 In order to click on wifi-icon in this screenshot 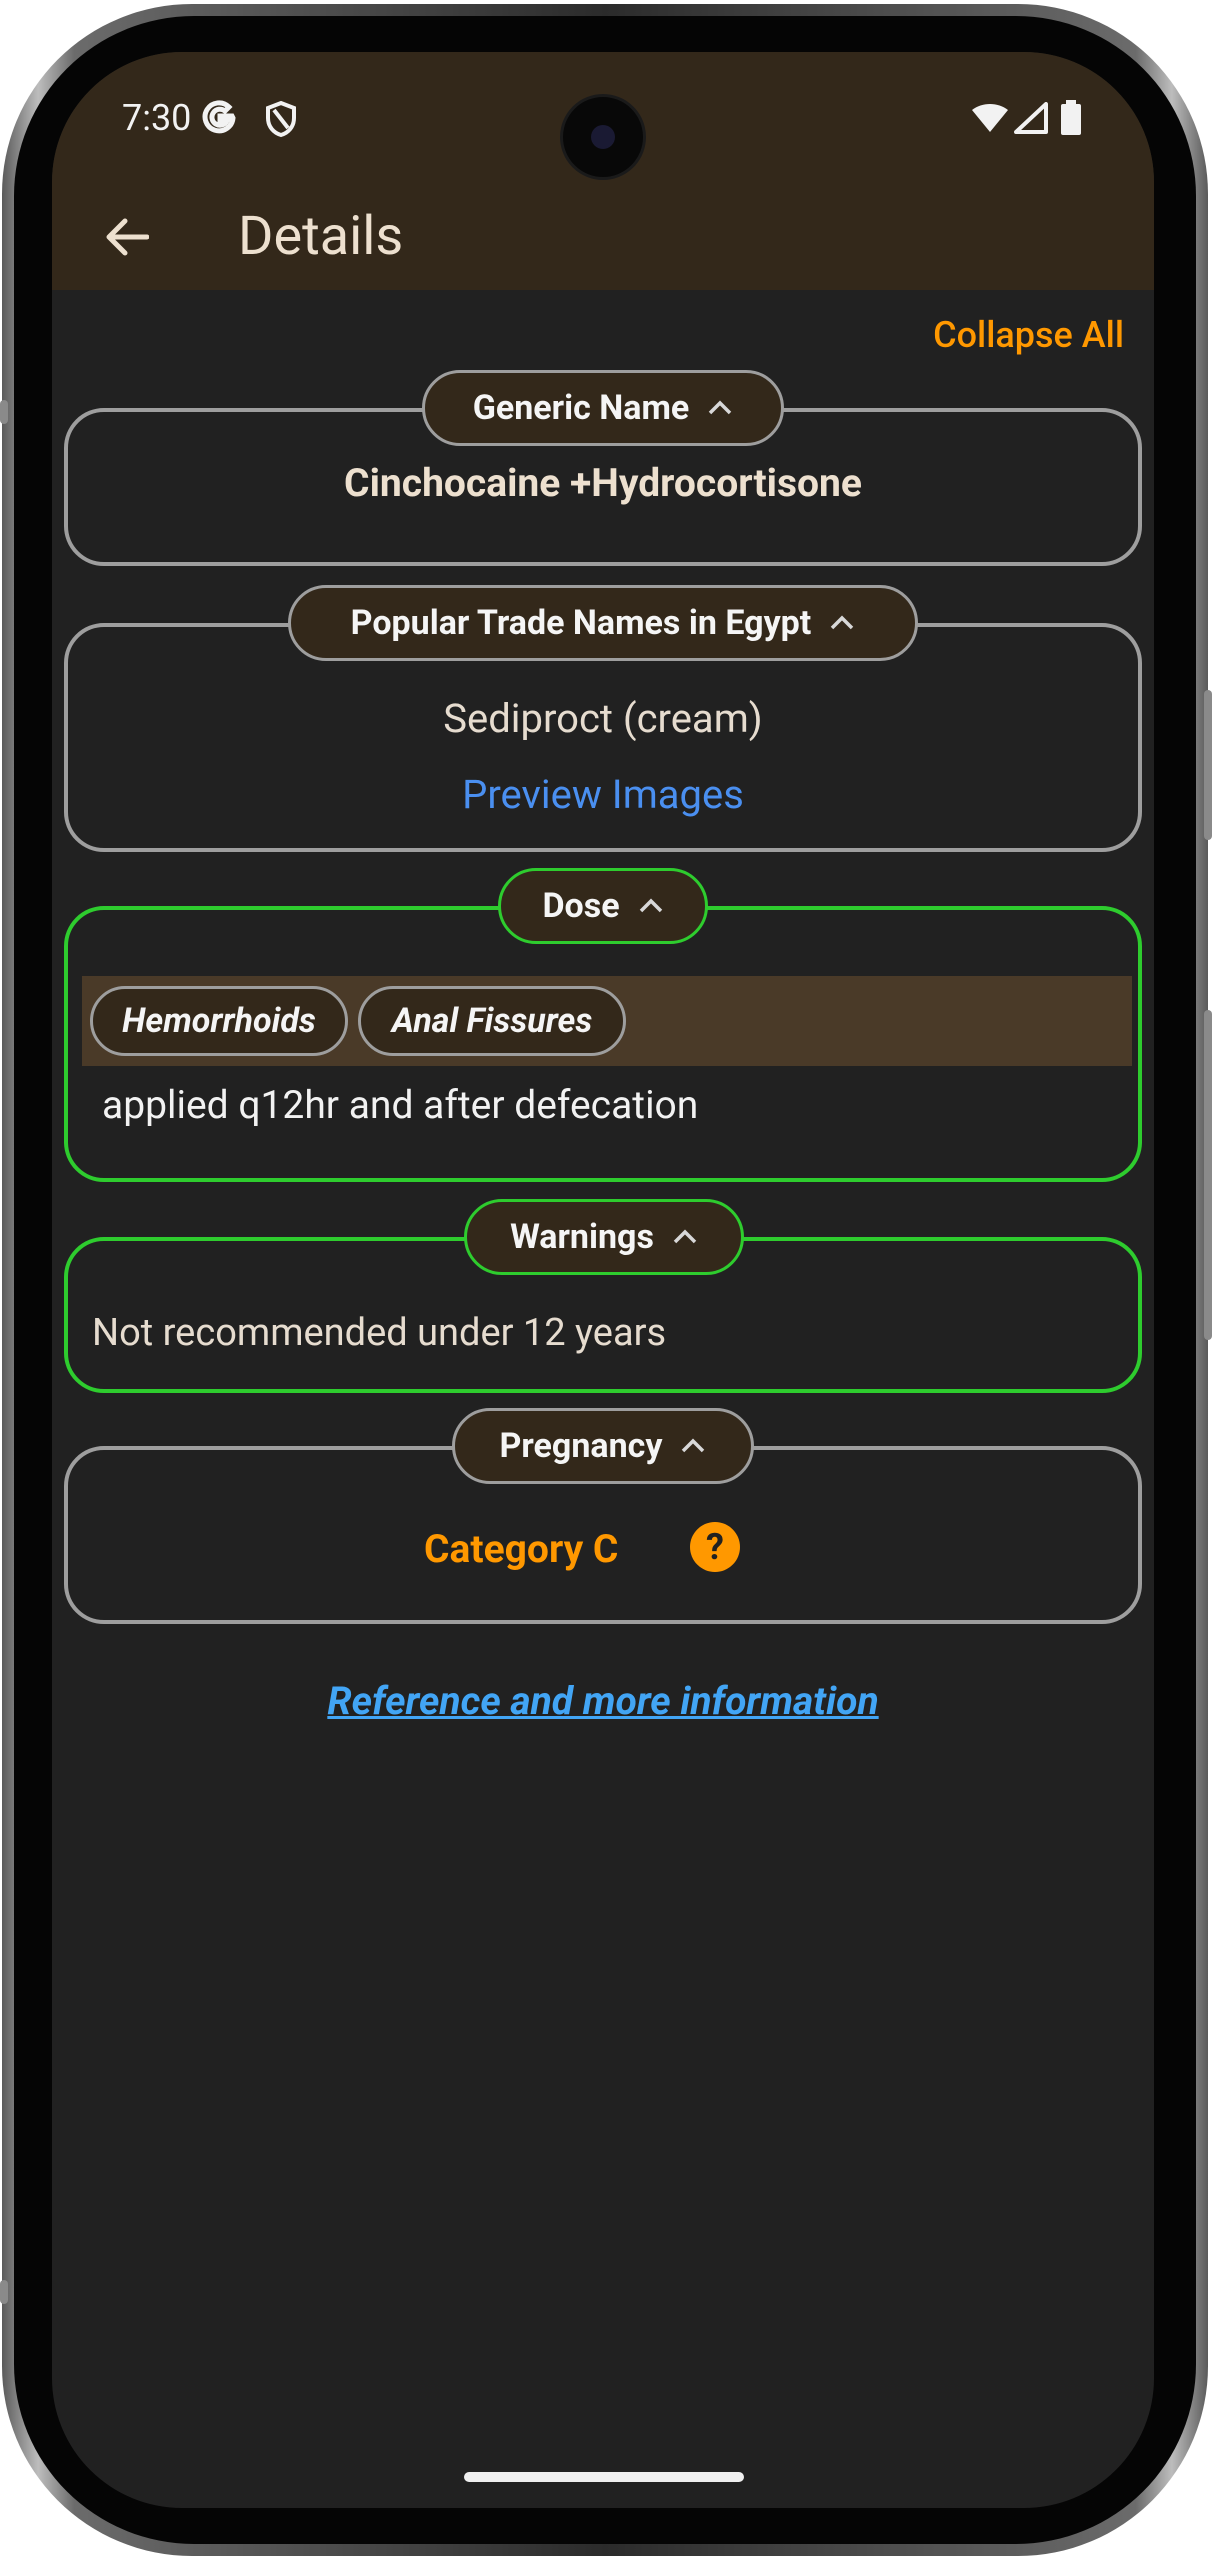, I will do `click(990, 120)`.